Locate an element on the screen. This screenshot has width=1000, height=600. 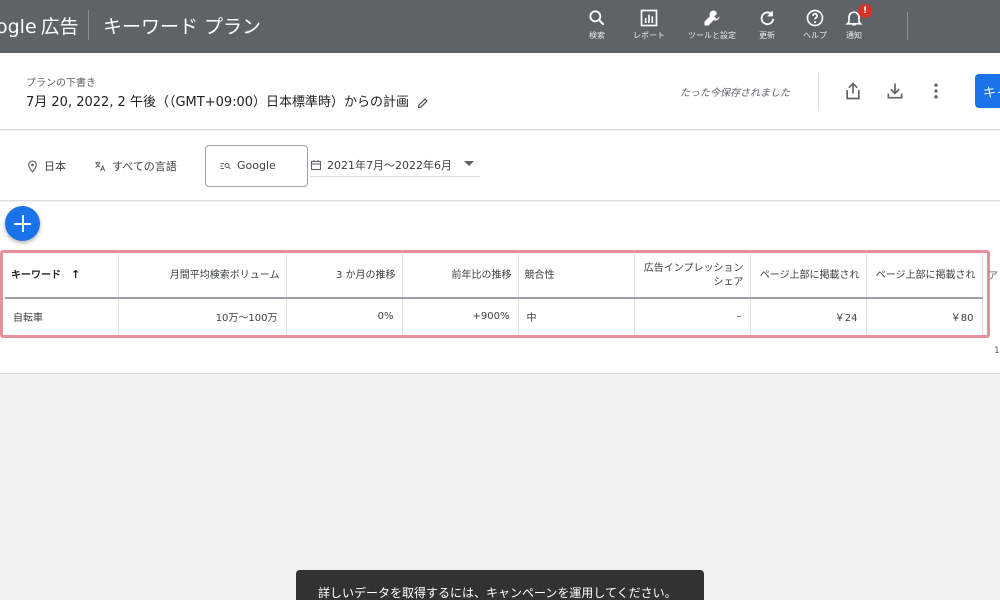
create-campaign-button: キャ is located at coordinates (987, 91).